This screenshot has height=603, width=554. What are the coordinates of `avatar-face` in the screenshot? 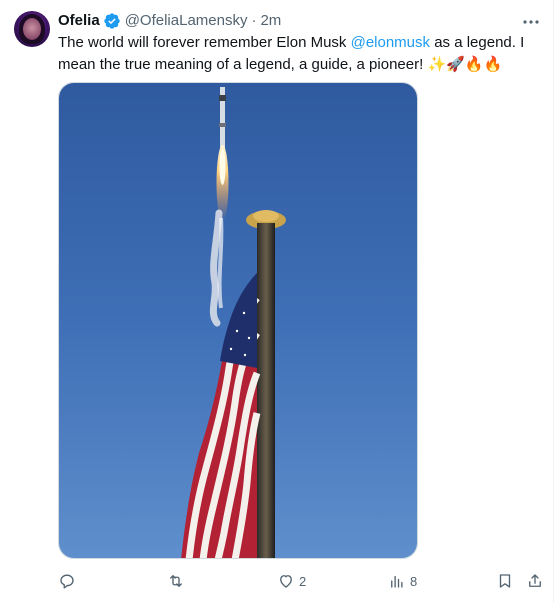 It's located at (32, 29).